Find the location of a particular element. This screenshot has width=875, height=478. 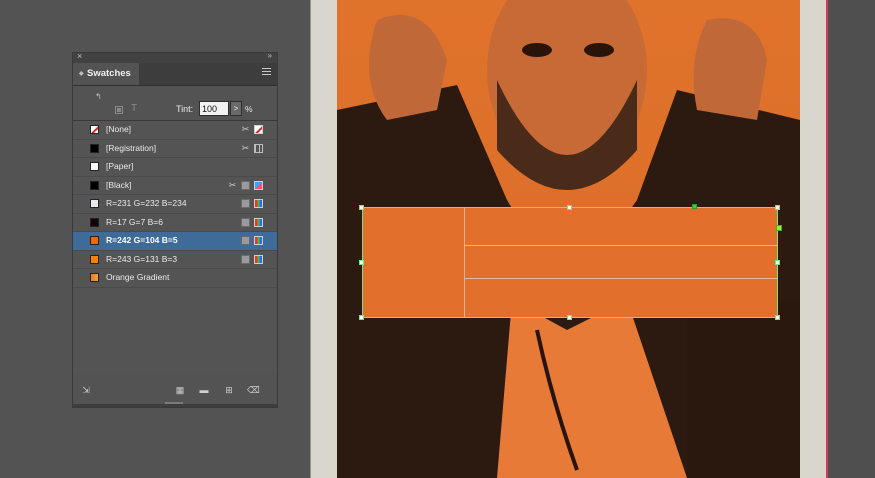

swatch-row: R=243 G=131 B=3 is located at coordinates (175, 260).